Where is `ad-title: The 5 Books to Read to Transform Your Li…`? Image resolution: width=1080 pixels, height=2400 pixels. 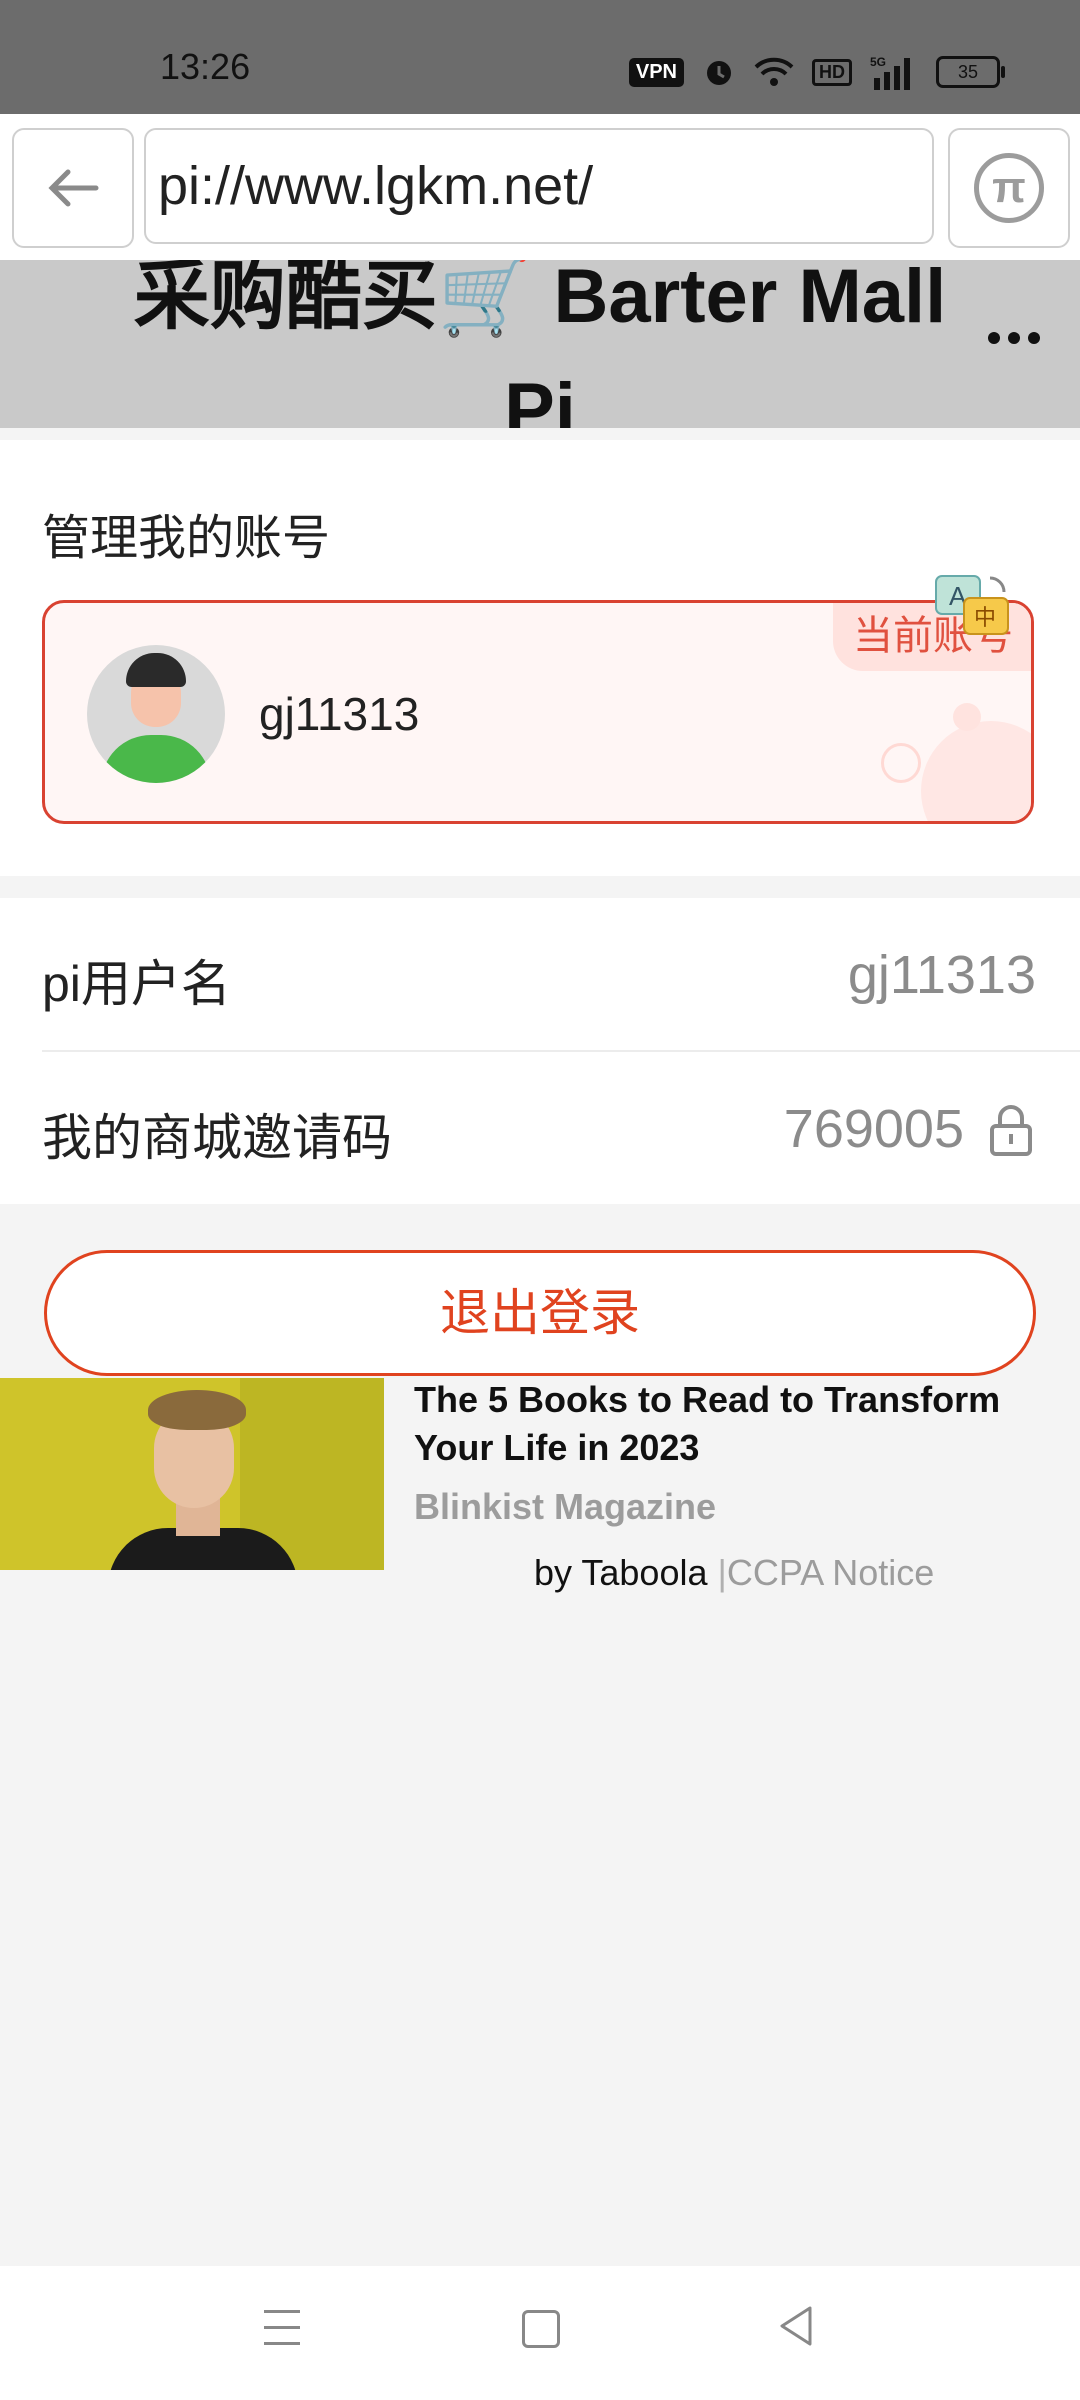
ad-title: The 5 Books to Read to Transform Your Li… is located at coordinates (734, 1424).